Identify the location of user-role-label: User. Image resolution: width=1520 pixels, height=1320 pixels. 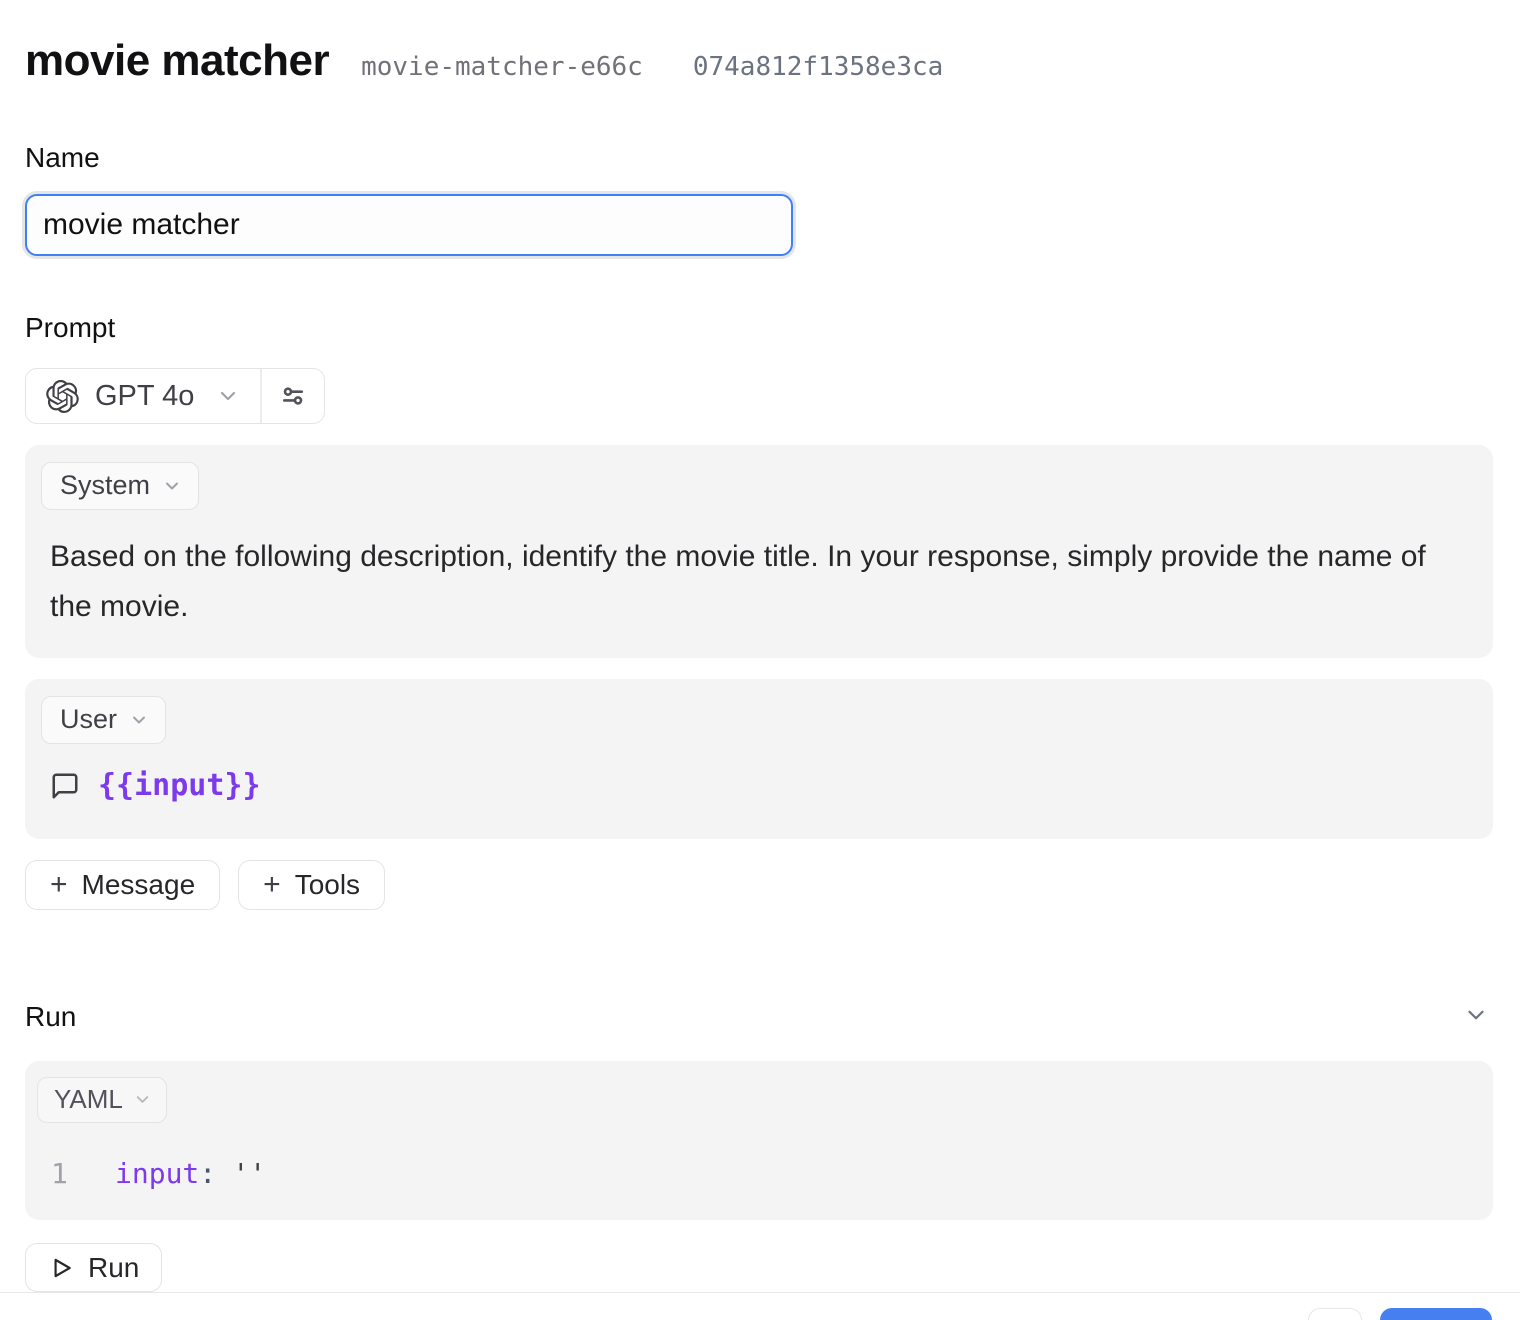
(89, 719).